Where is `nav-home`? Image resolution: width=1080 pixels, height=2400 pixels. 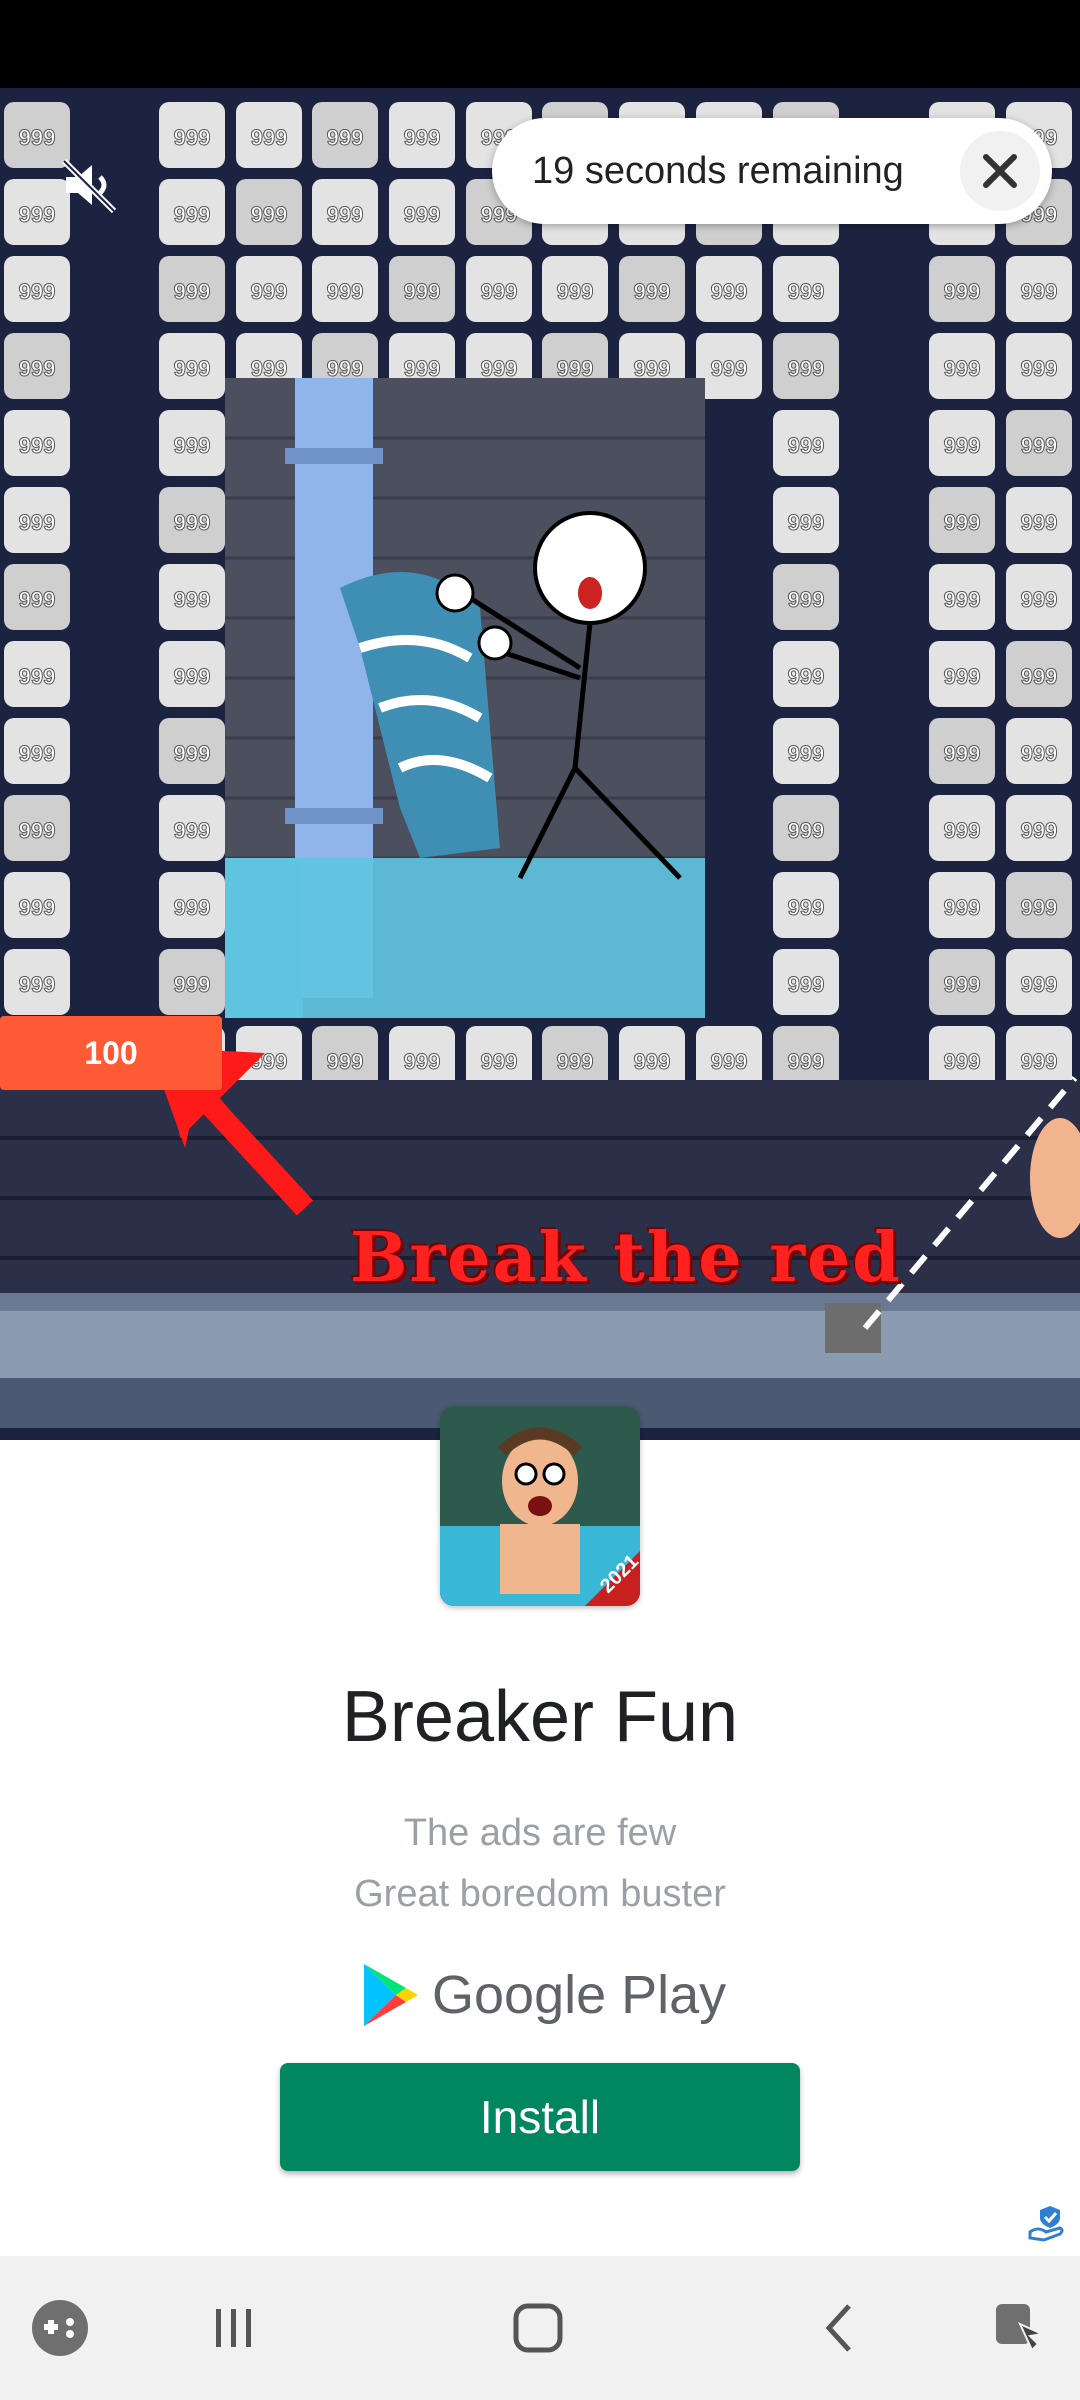
nav-home is located at coordinates (538, 2328).